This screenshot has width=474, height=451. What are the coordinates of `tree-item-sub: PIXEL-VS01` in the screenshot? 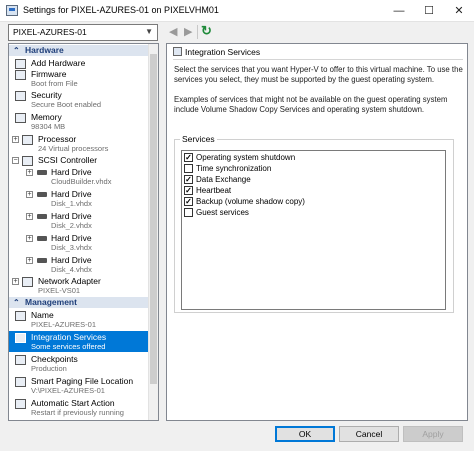 It's located at (59, 290).